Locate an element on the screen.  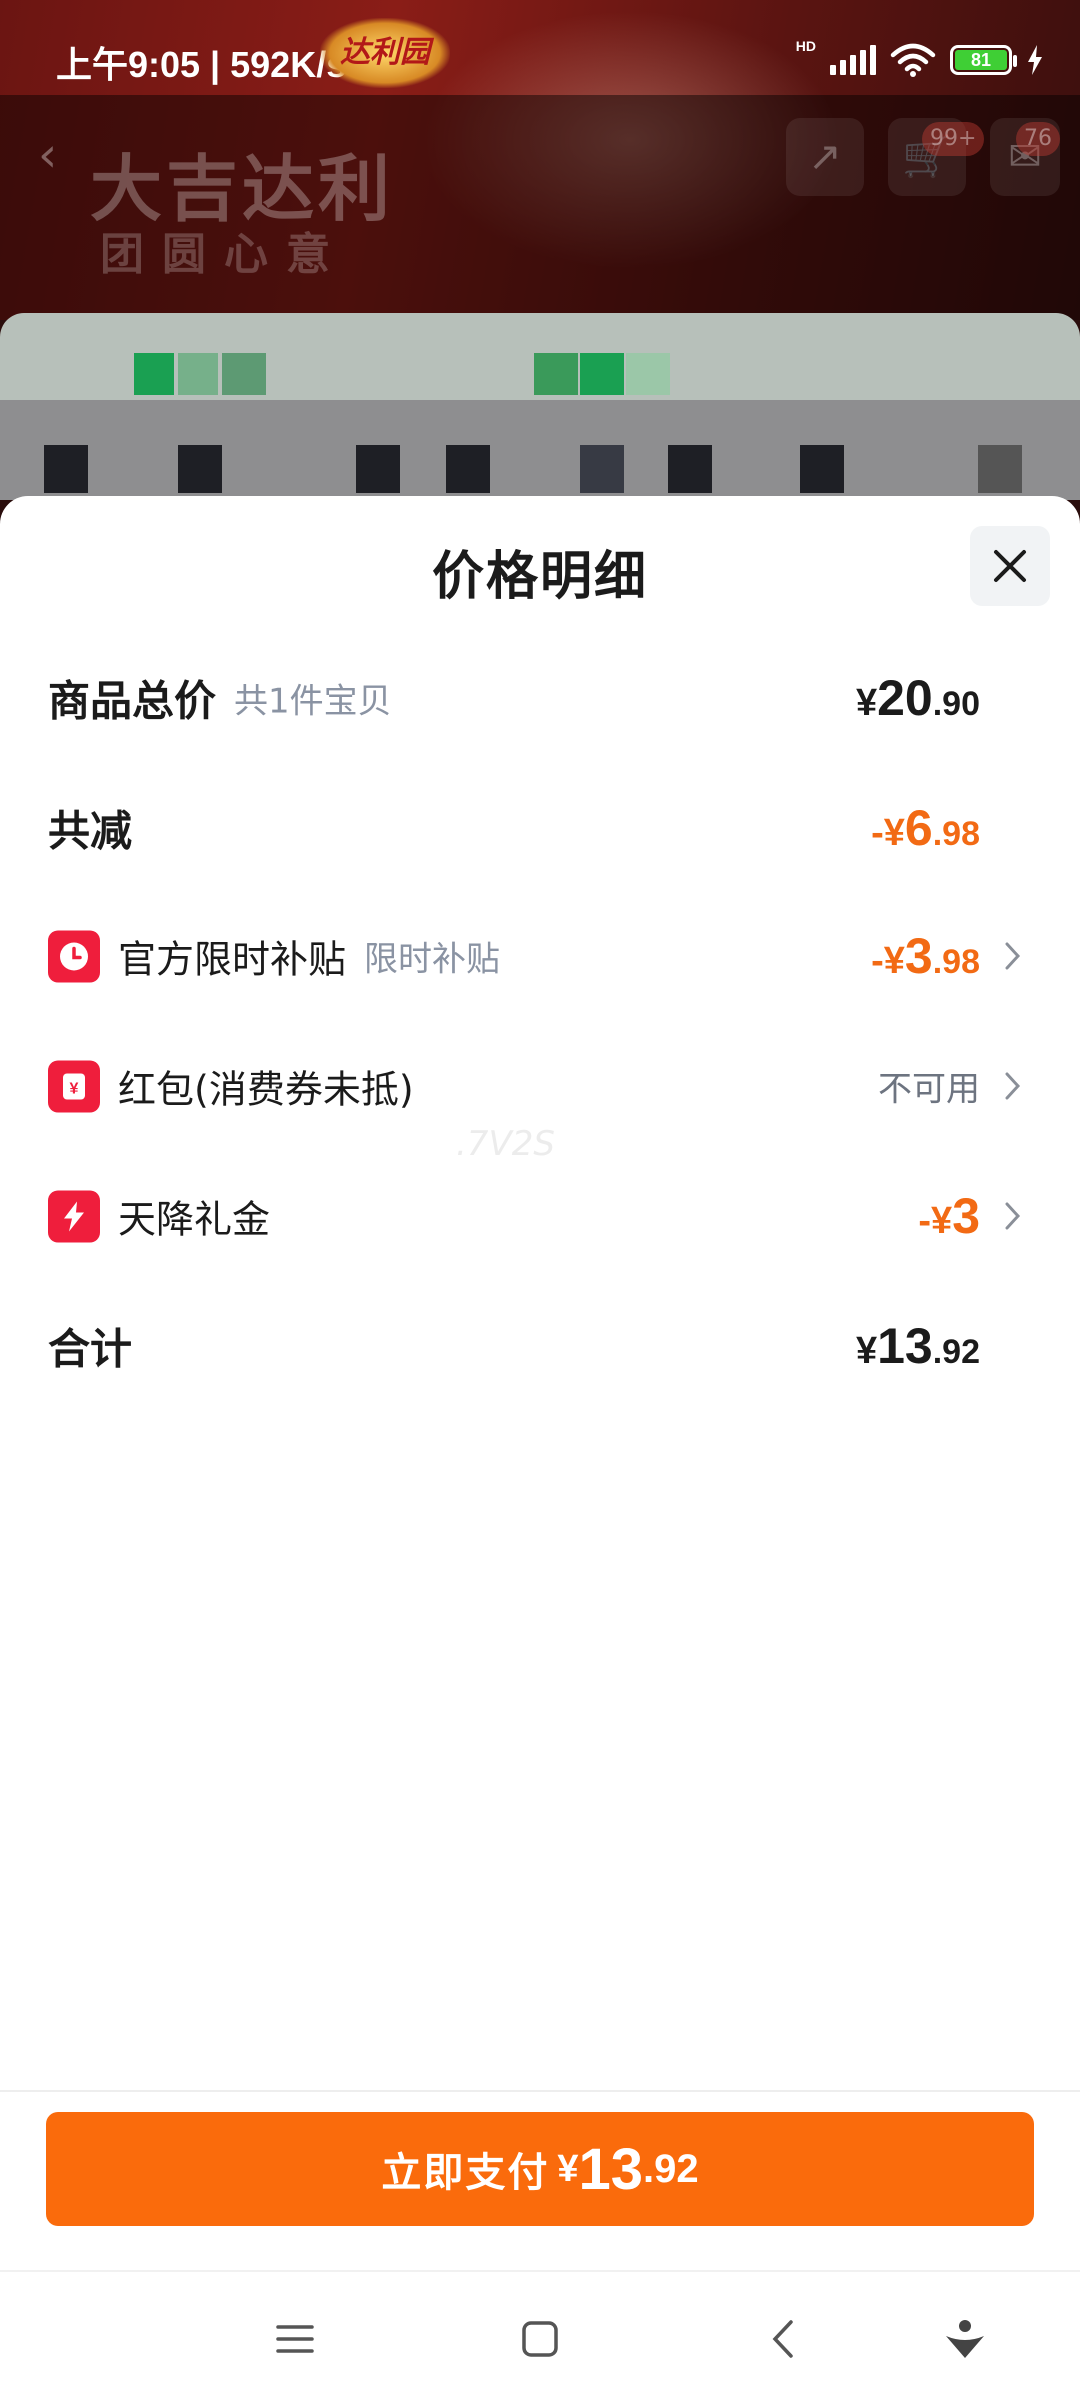
pay-button-label: 立即支付 is located at coordinates (465, 2173).